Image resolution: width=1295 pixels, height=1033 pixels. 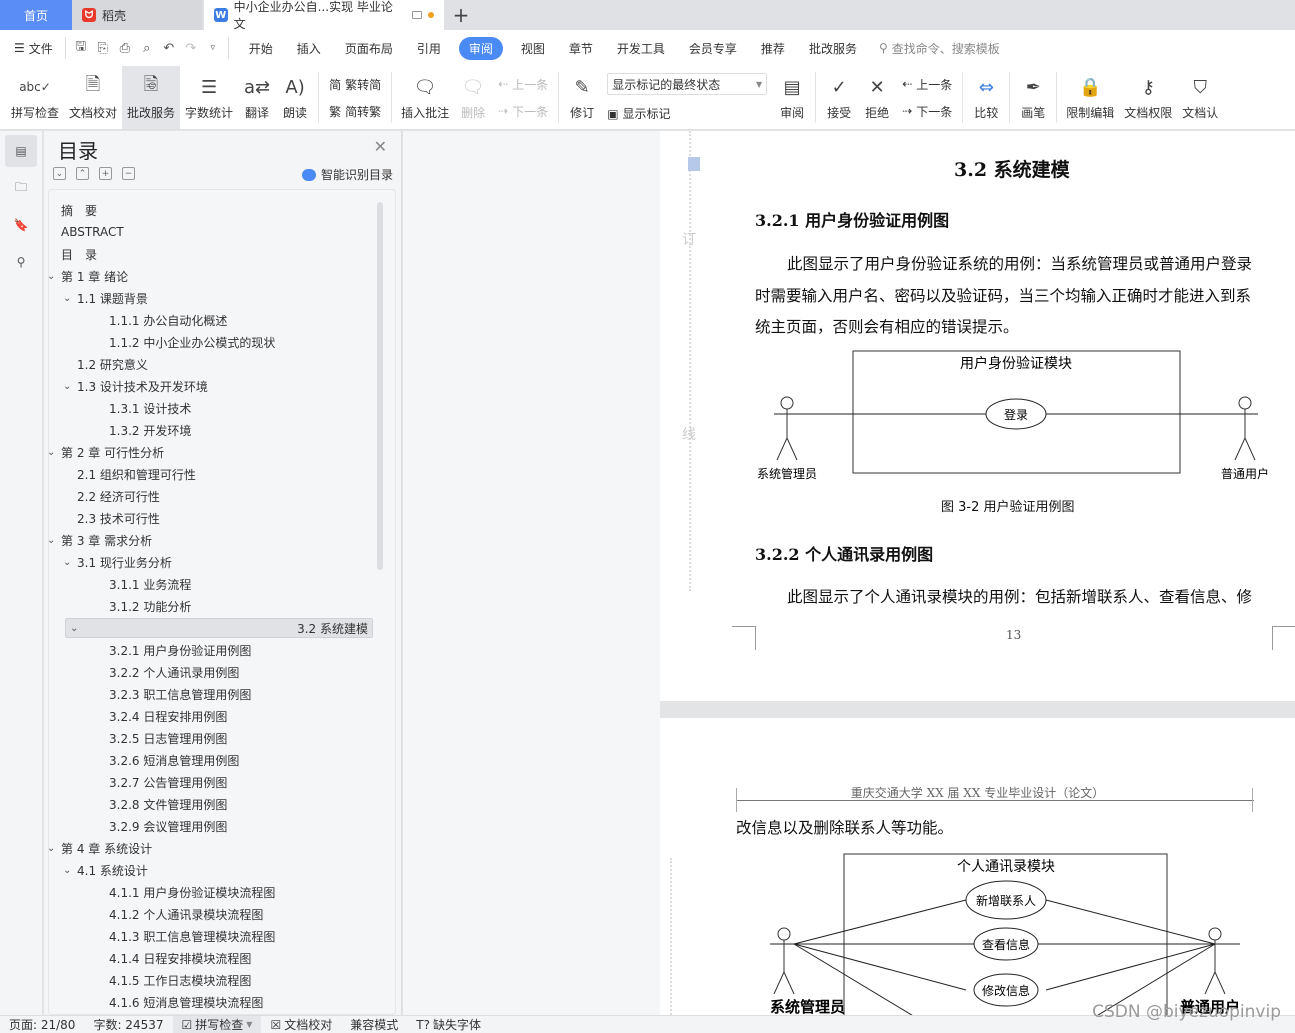 What do you see at coordinates (21, 262) in the screenshot?
I see `find-nav-button: ⚲` at bounding box center [21, 262].